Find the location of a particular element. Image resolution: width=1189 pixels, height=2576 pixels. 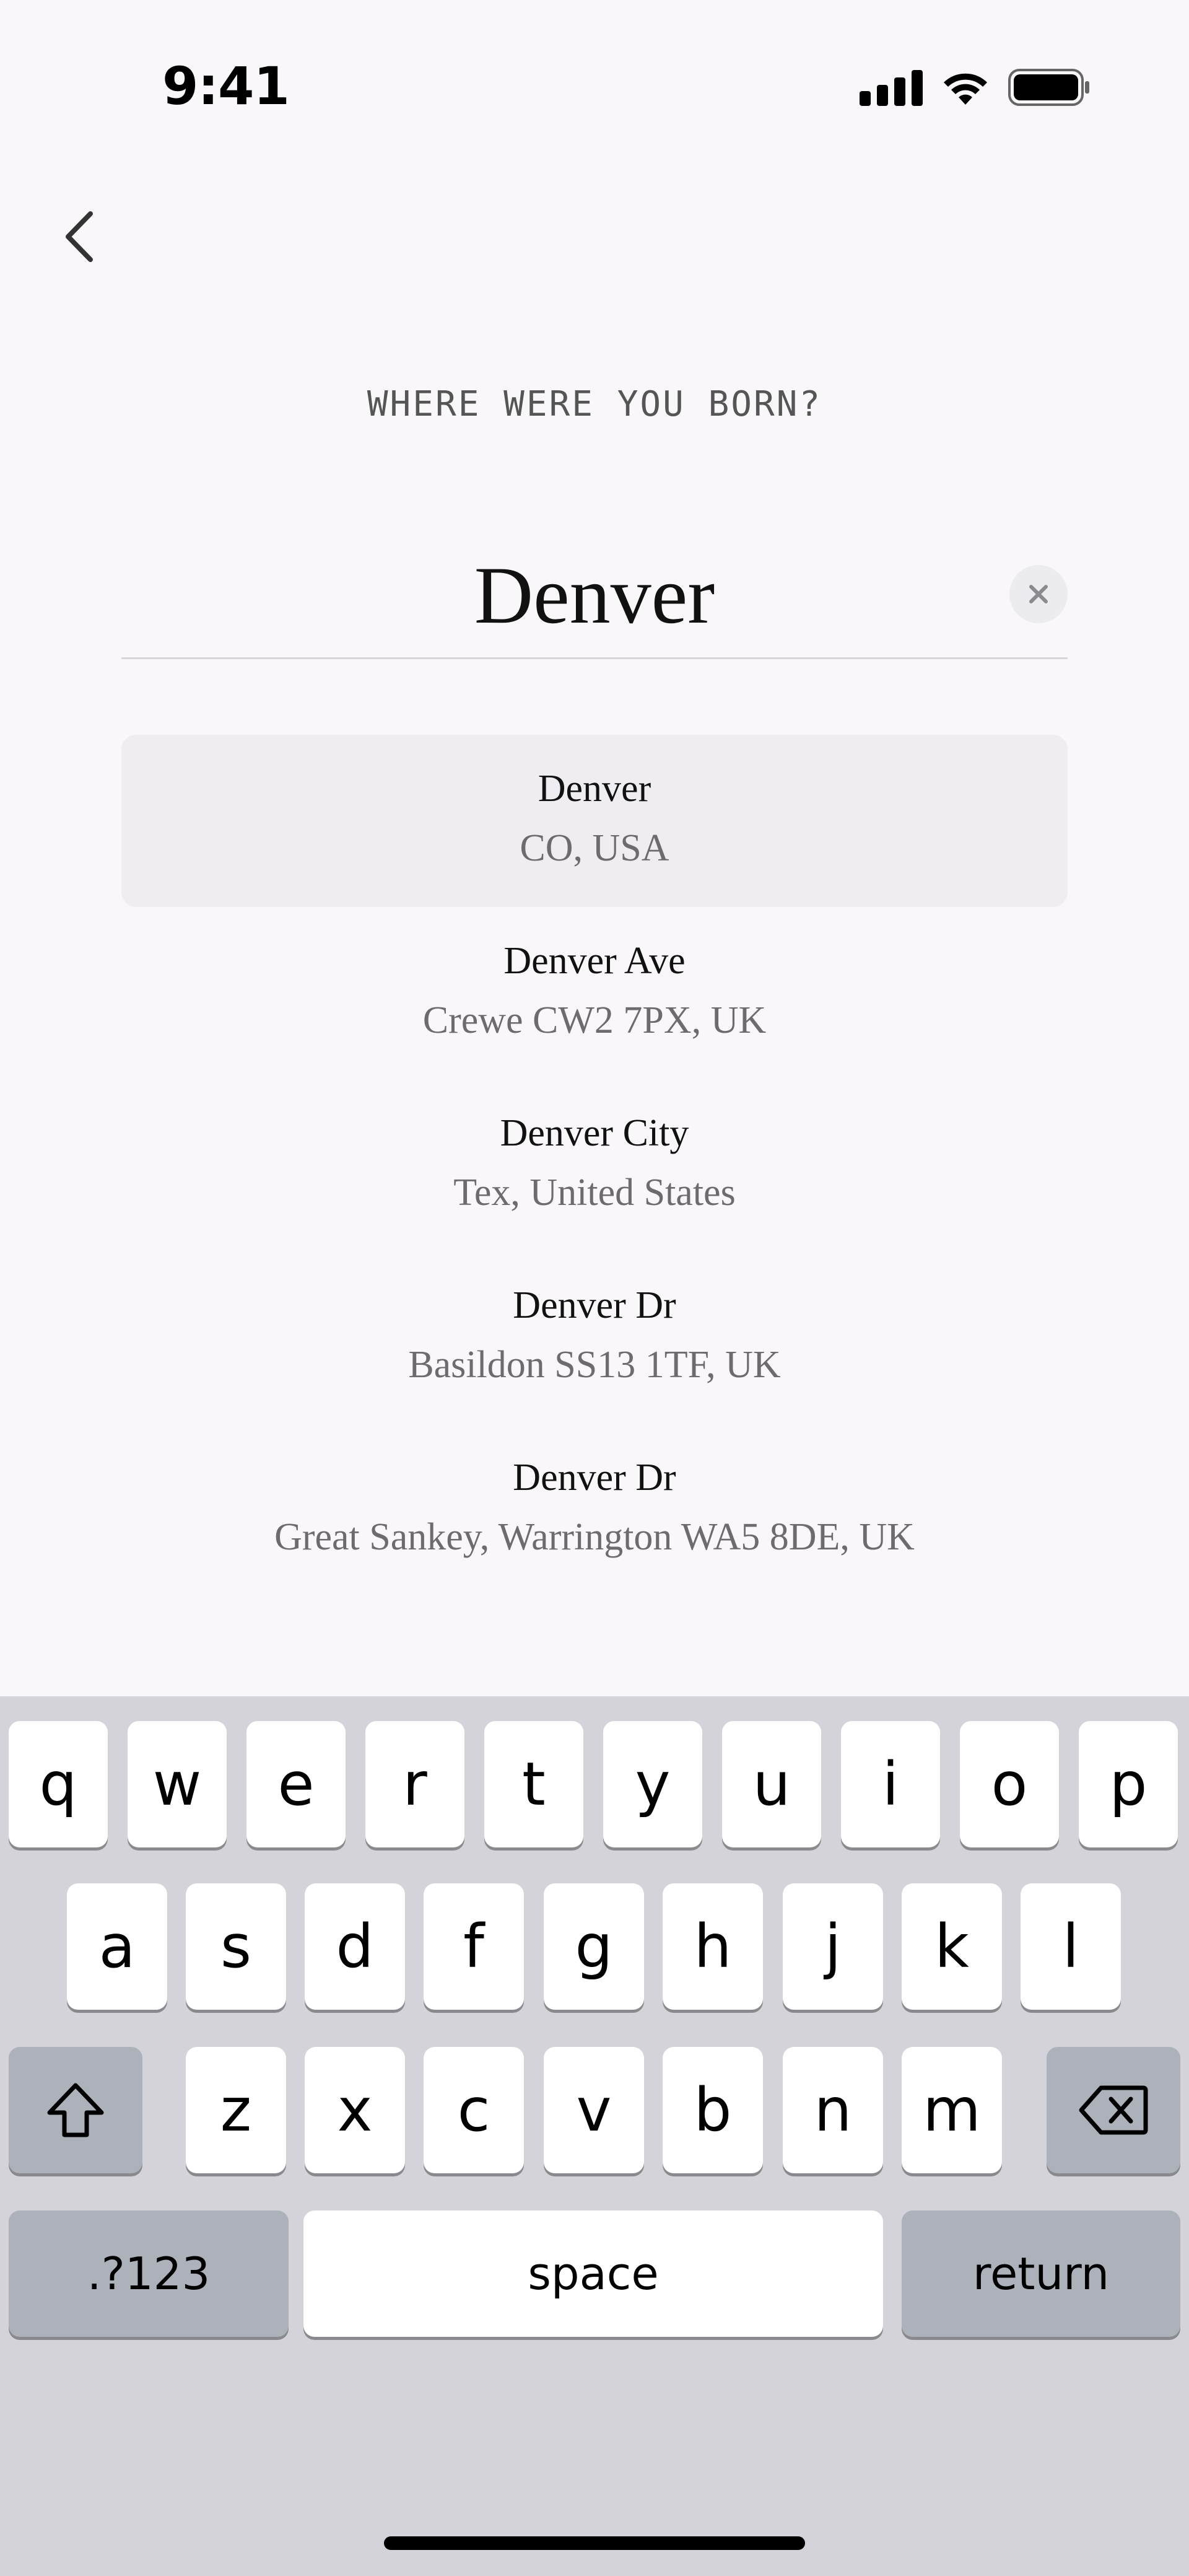

backspace-icon is located at coordinates (1113, 2110).